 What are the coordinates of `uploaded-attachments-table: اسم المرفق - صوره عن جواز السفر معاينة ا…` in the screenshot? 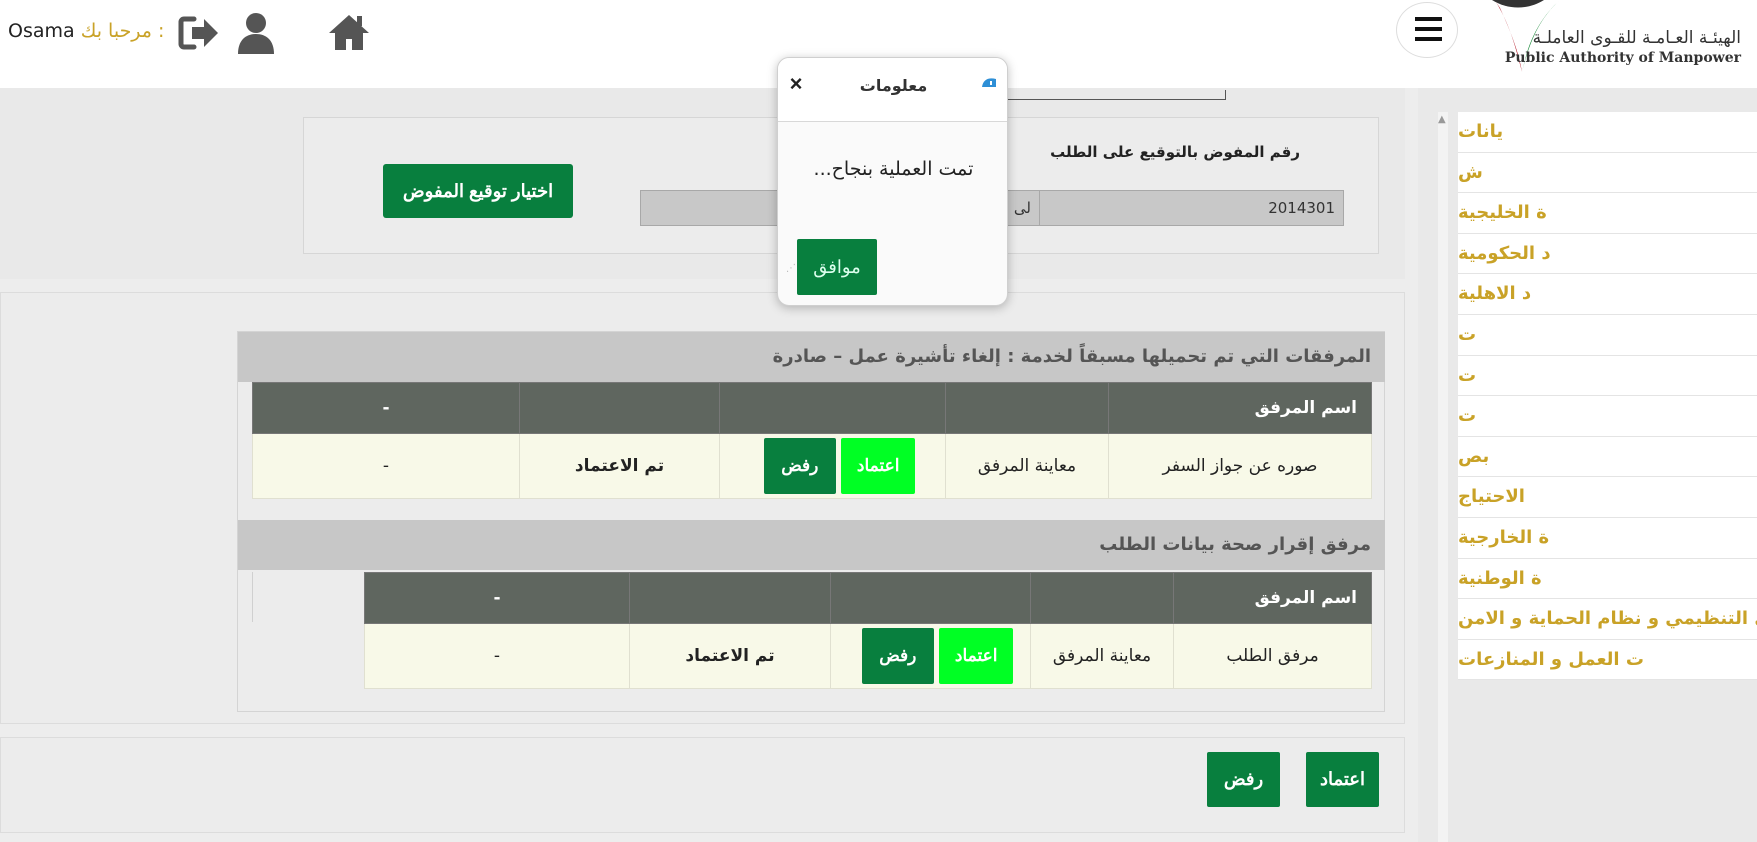 It's located at (812, 440).